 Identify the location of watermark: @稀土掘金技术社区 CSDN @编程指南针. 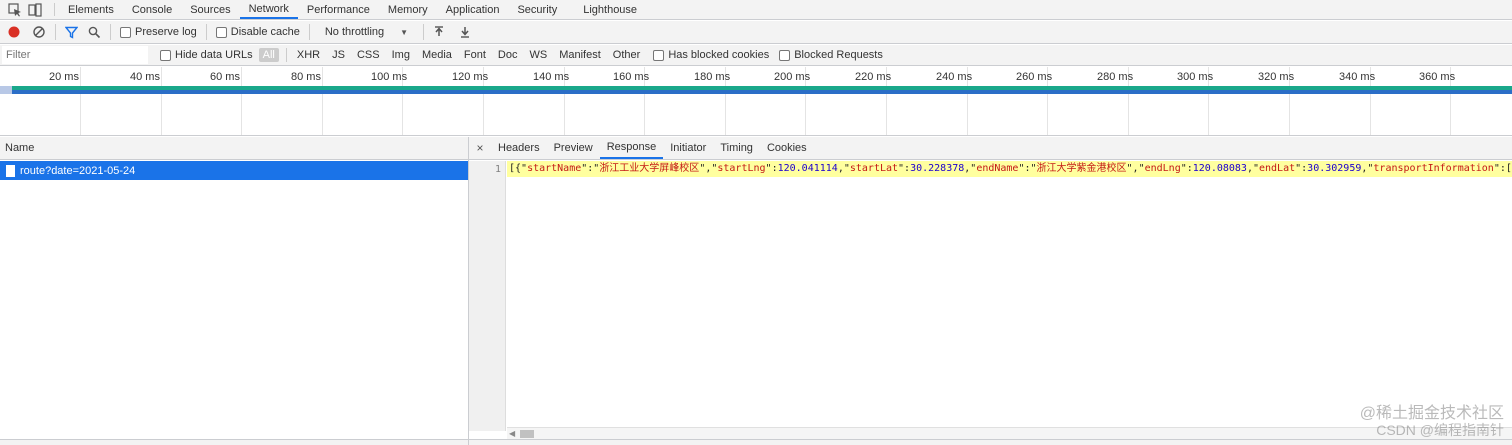
(1432, 422).